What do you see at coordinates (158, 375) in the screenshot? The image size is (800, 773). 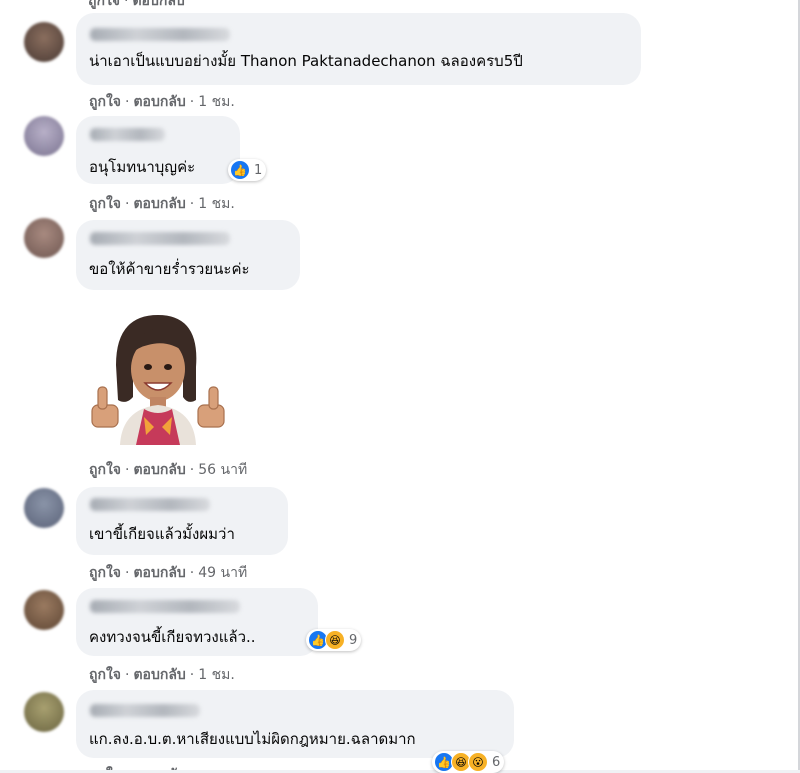 I see `avatar-sticker-thumbs-up` at bounding box center [158, 375].